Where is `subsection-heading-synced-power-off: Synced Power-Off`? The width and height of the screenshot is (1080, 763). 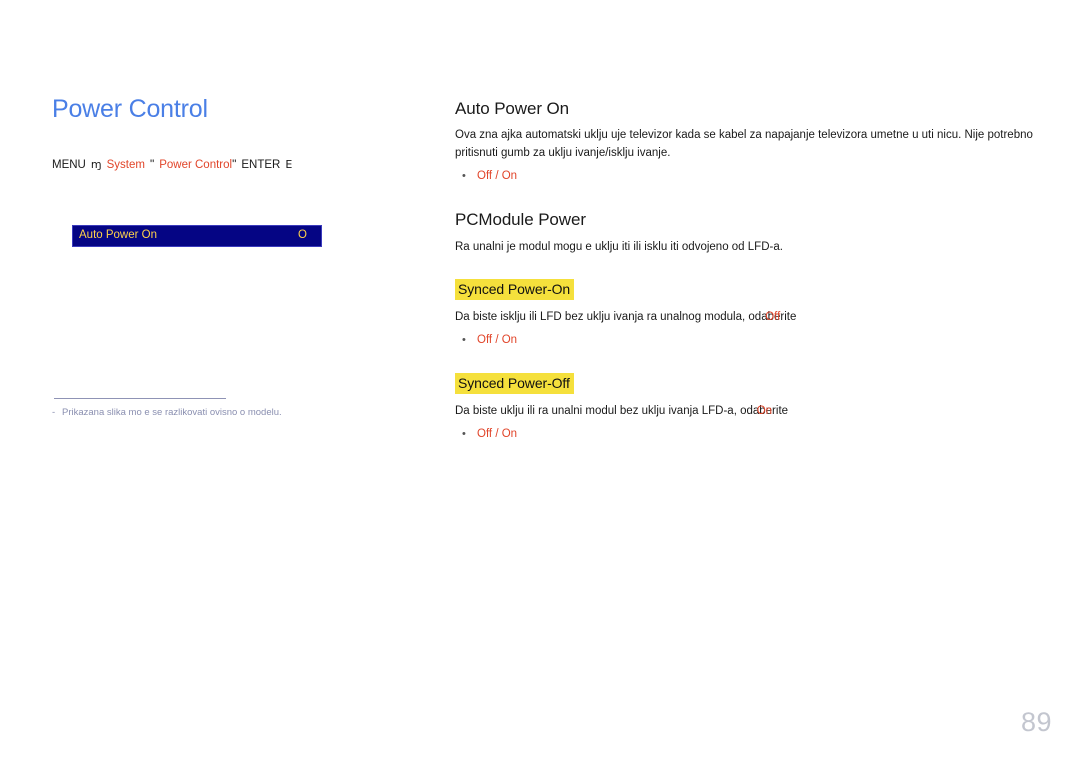
subsection-heading-synced-power-off: Synced Power-Off is located at coordinates (514, 383).